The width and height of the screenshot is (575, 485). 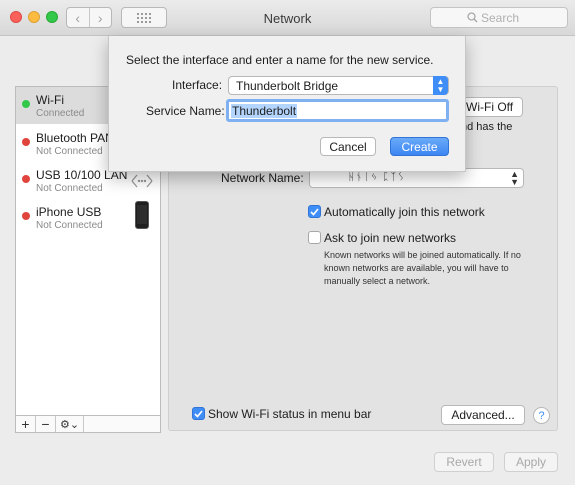 What do you see at coordinates (348, 146) in the screenshot?
I see `cancel-button: Cancel` at bounding box center [348, 146].